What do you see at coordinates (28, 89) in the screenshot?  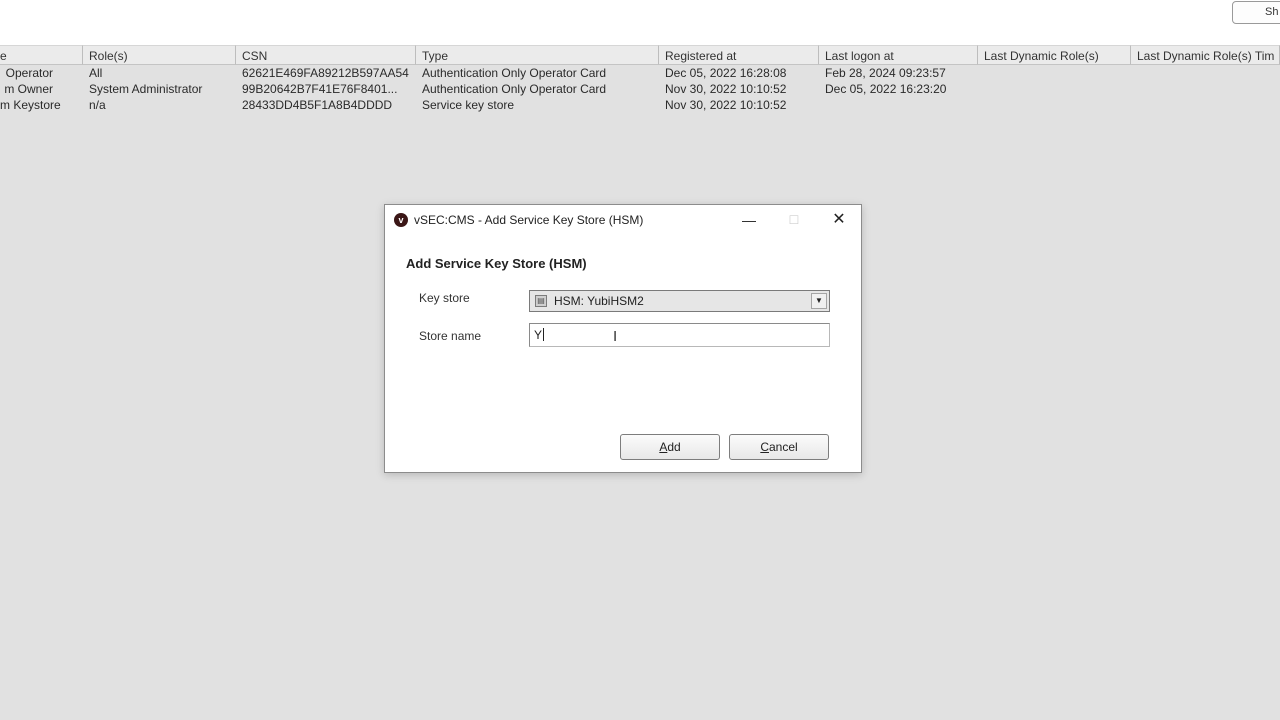 I see `cell-name: m Owner` at bounding box center [28, 89].